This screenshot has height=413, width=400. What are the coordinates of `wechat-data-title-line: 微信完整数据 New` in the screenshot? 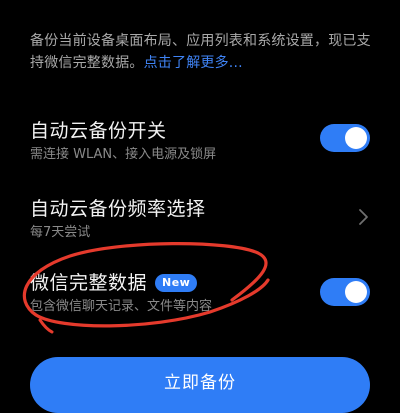 It's located at (200, 283).